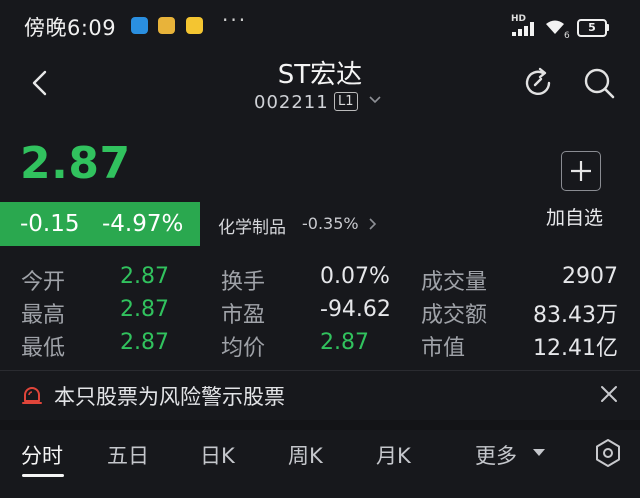  What do you see at coordinates (555, 27) in the screenshot?
I see `wifi-icon` at bounding box center [555, 27].